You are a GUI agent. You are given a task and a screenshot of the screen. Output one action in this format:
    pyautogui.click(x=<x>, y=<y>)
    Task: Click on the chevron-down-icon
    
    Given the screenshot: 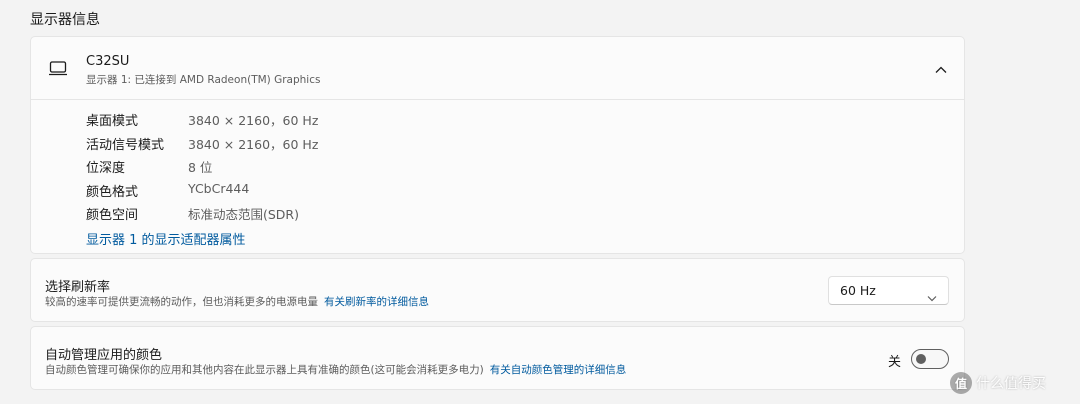 What is the action you would take?
    pyautogui.click(x=932, y=294)
    